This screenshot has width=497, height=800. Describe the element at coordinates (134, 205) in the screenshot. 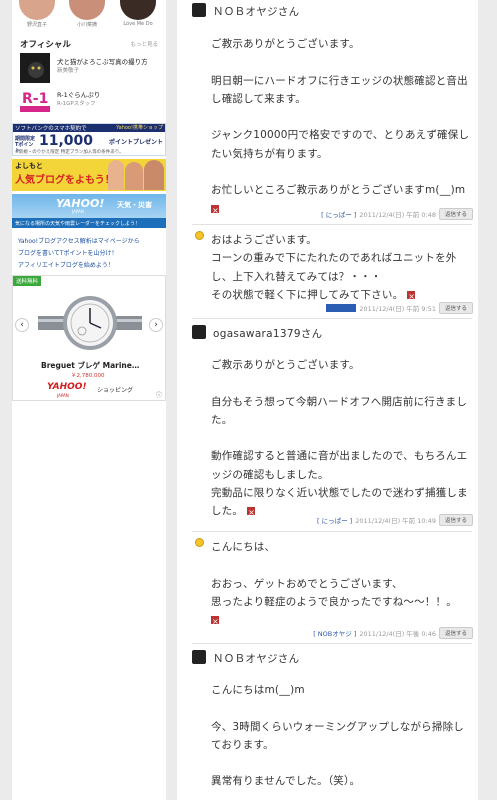

I see `banner-text: 天気・災害` at that location.